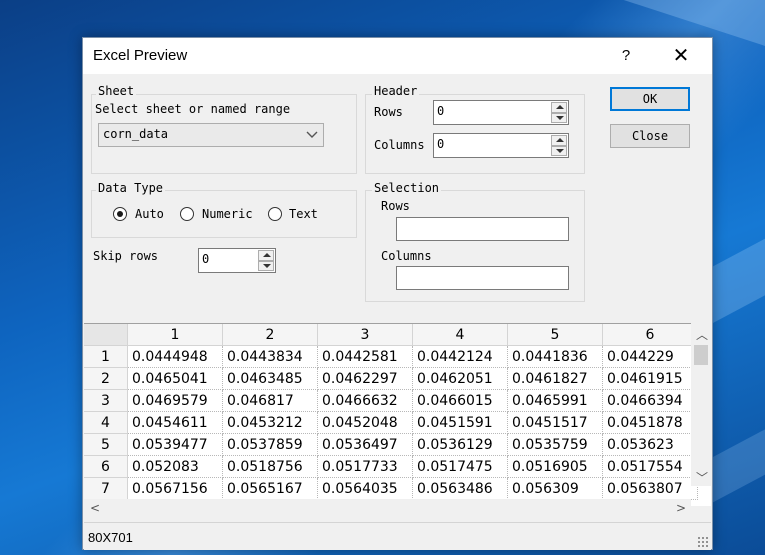 The image size is (765, 555). Describe the element at coordinates (106, 466) in the screenshot. I see `row-header: 6` at that location.